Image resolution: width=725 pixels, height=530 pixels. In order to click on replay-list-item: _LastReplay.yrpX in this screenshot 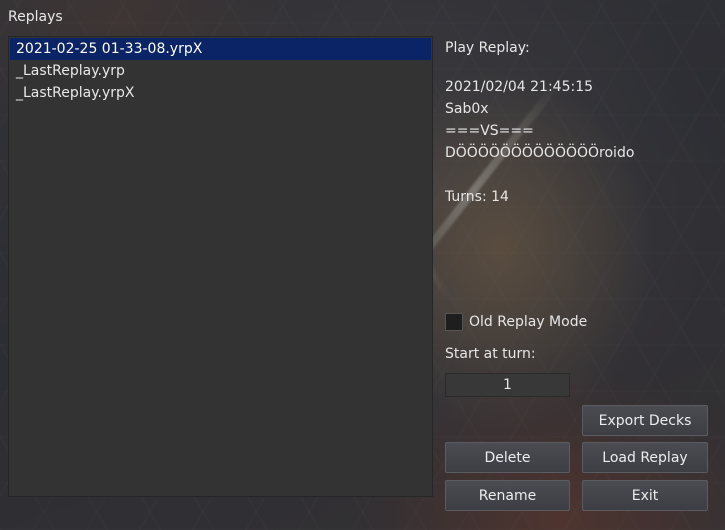, I will do `click(220, 93)`.